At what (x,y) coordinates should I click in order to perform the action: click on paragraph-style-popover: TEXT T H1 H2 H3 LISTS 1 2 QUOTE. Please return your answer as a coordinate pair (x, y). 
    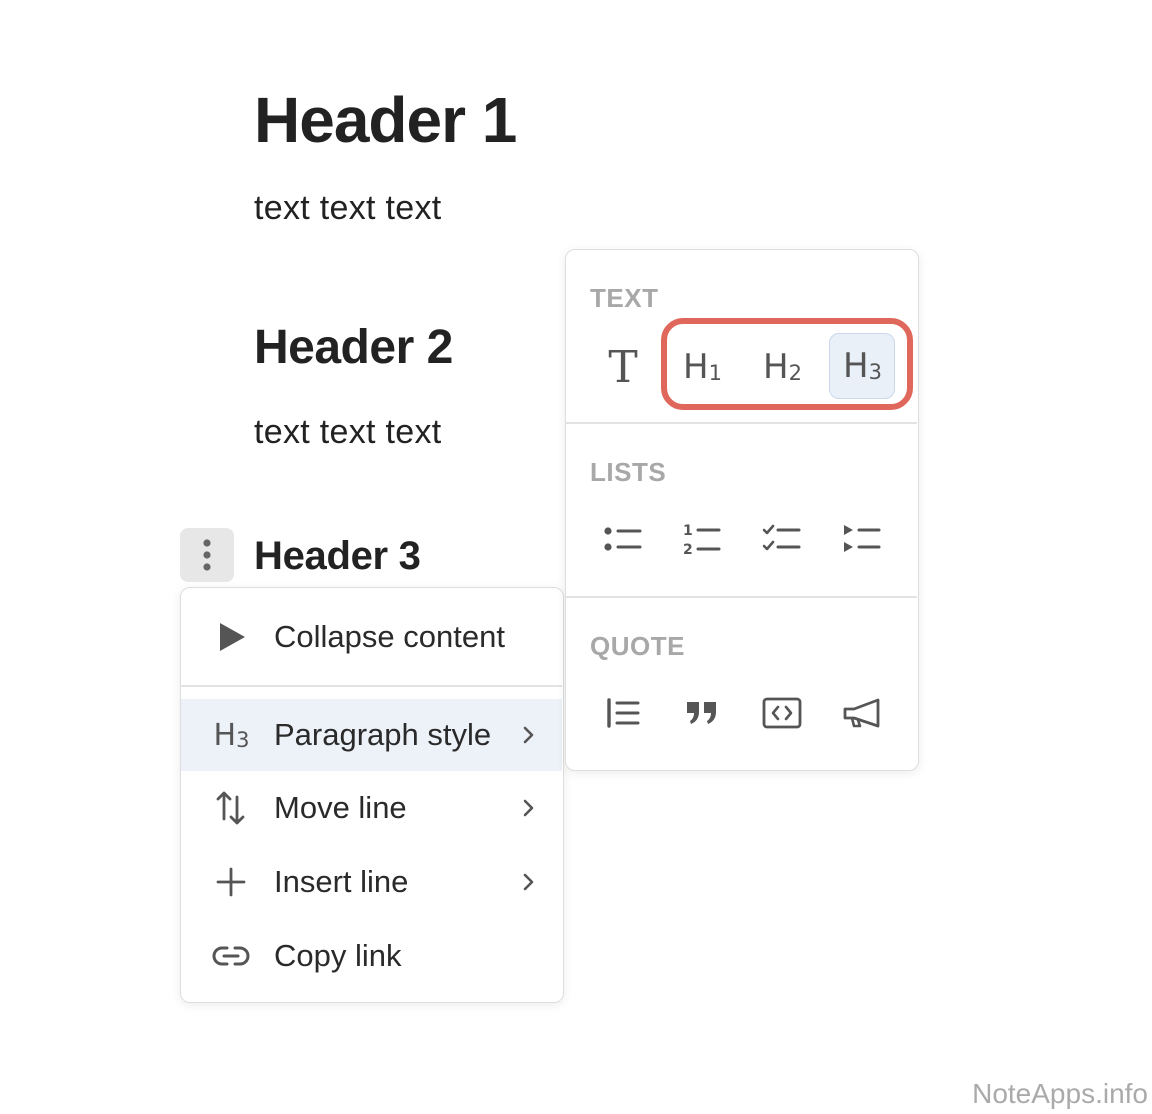
    Looking at the image, I should click on (742, 510).